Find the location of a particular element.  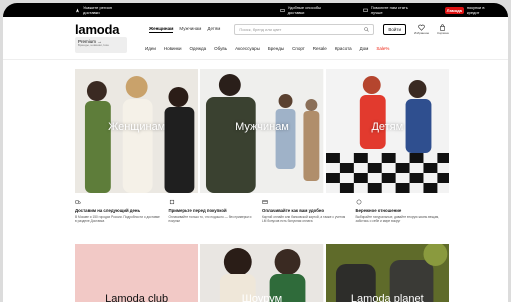

credit-promo: Ламода покупки в кредит is located at coordinates (471, 10).